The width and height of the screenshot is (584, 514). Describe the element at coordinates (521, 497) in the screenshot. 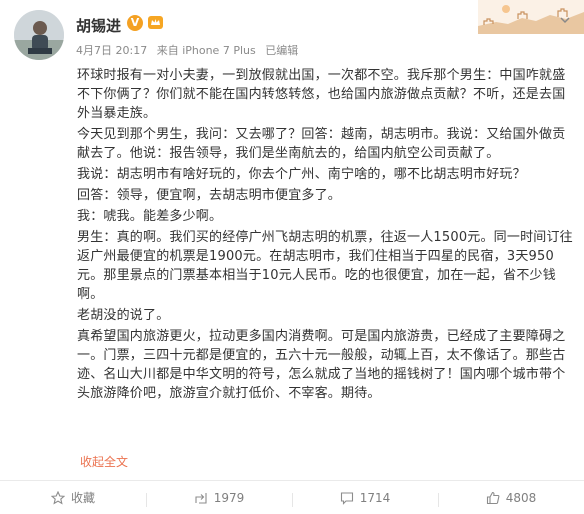

I see `like-count: 4808` at that location.